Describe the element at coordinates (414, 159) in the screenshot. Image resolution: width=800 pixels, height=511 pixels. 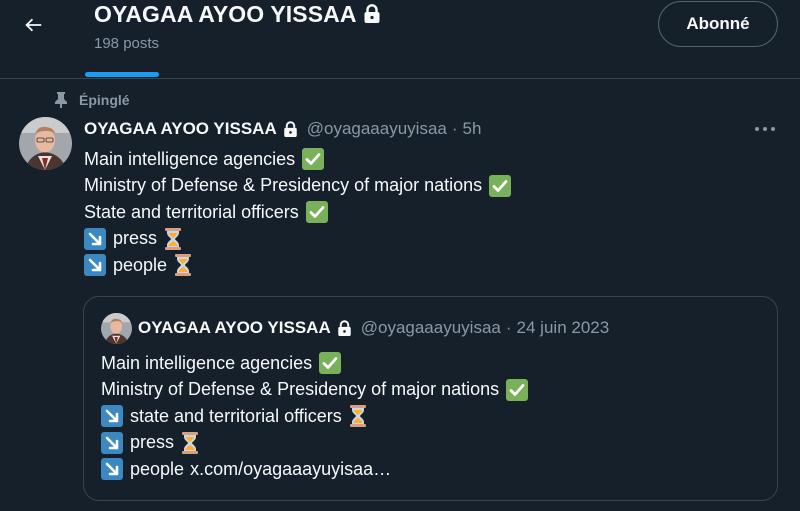
I see `tweet-line: Main intelligence agencies` at that location.